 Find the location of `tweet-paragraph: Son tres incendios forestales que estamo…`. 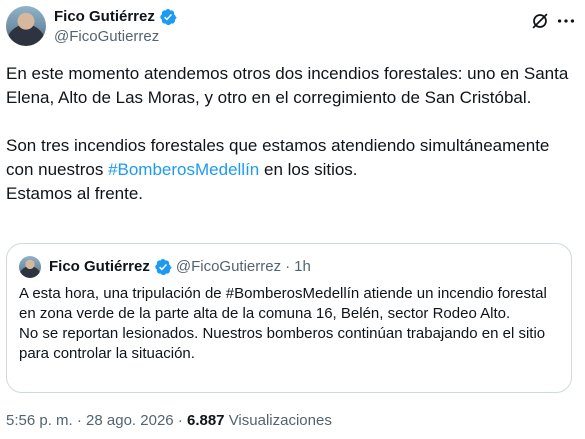

tweet-paragraph: Son tres incendios forestales que estamo… is located at coordinates (291, 158).